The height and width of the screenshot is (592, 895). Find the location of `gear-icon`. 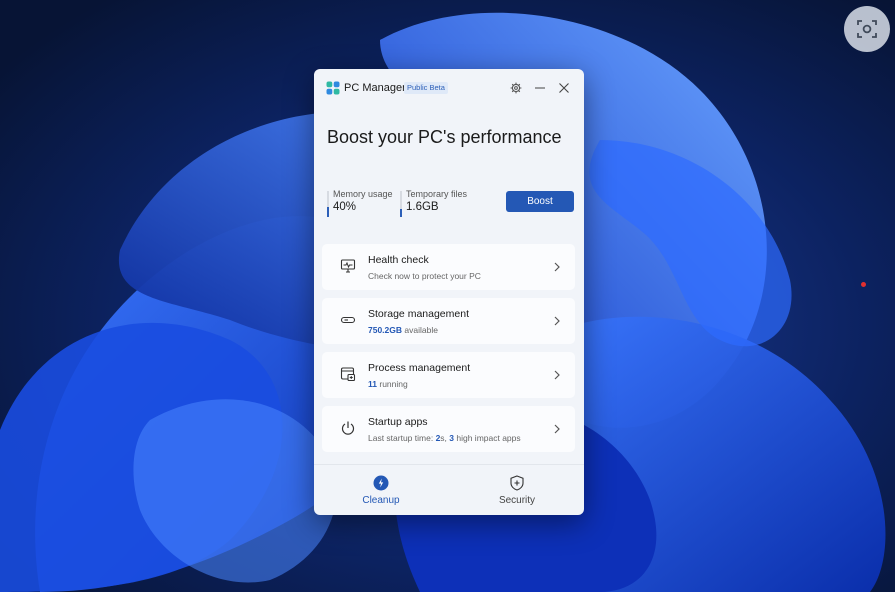

gear-icon is located at coordinates (516, 88).